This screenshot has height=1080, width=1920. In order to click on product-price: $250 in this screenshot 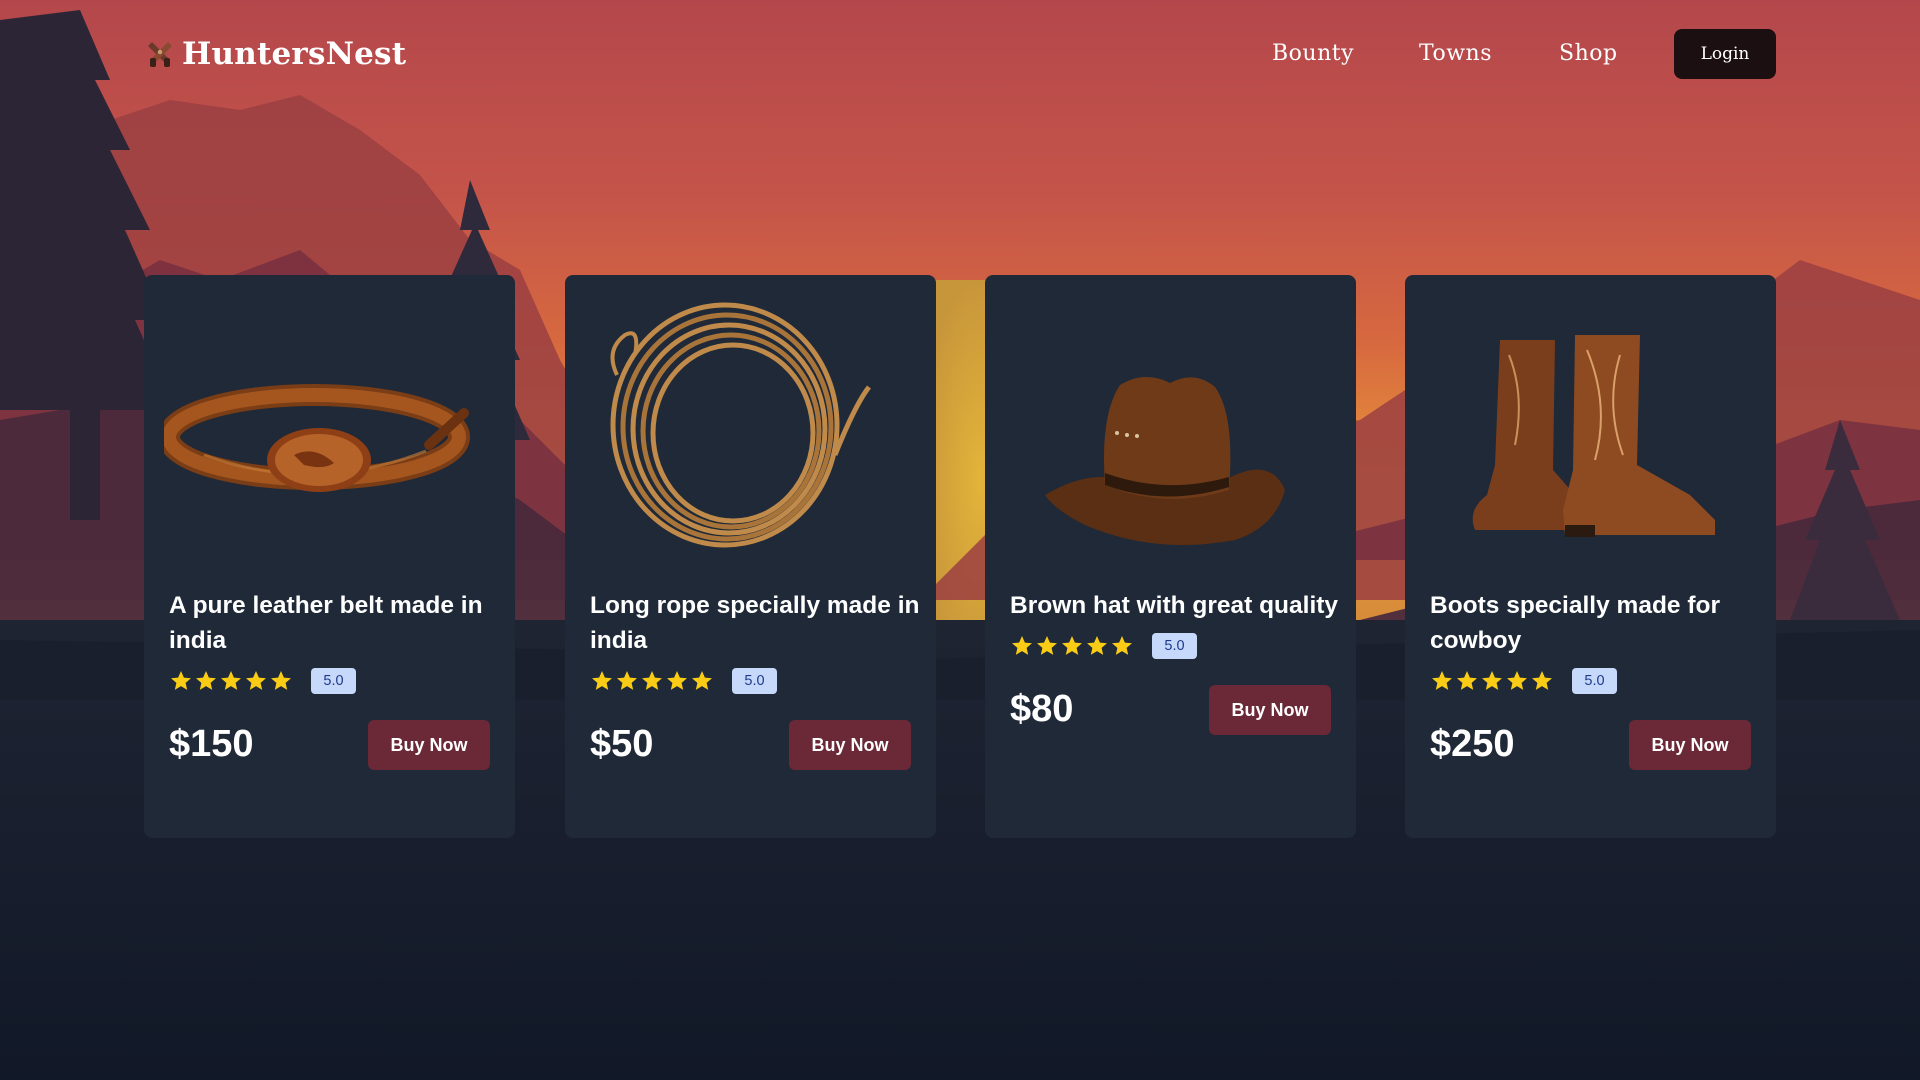, I will do `click(1472, 744)`.